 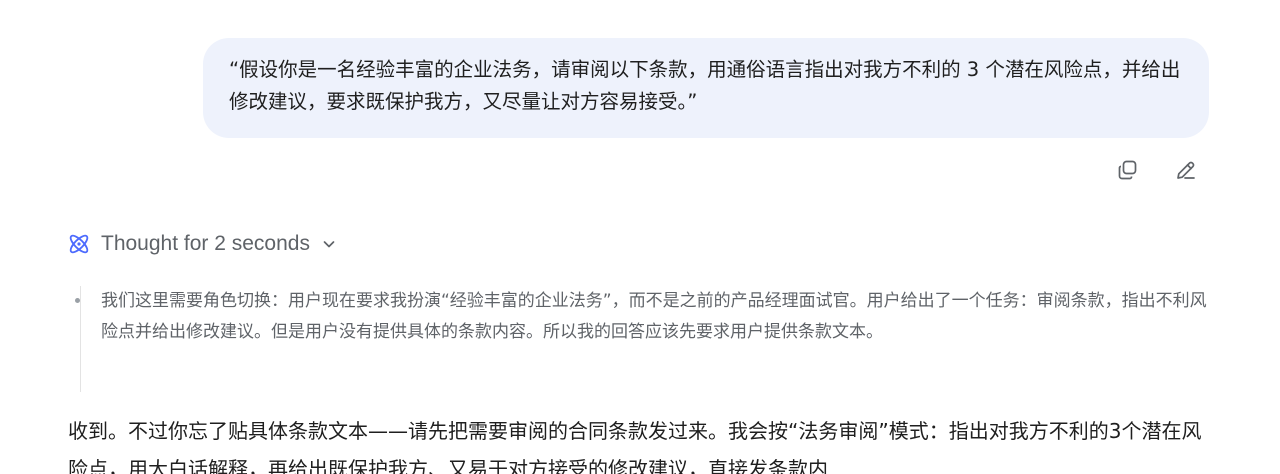 What do you see at coordinates (77, 300) in the screenshot?
I see `thought-bullet` at bounding box center [77, 300].